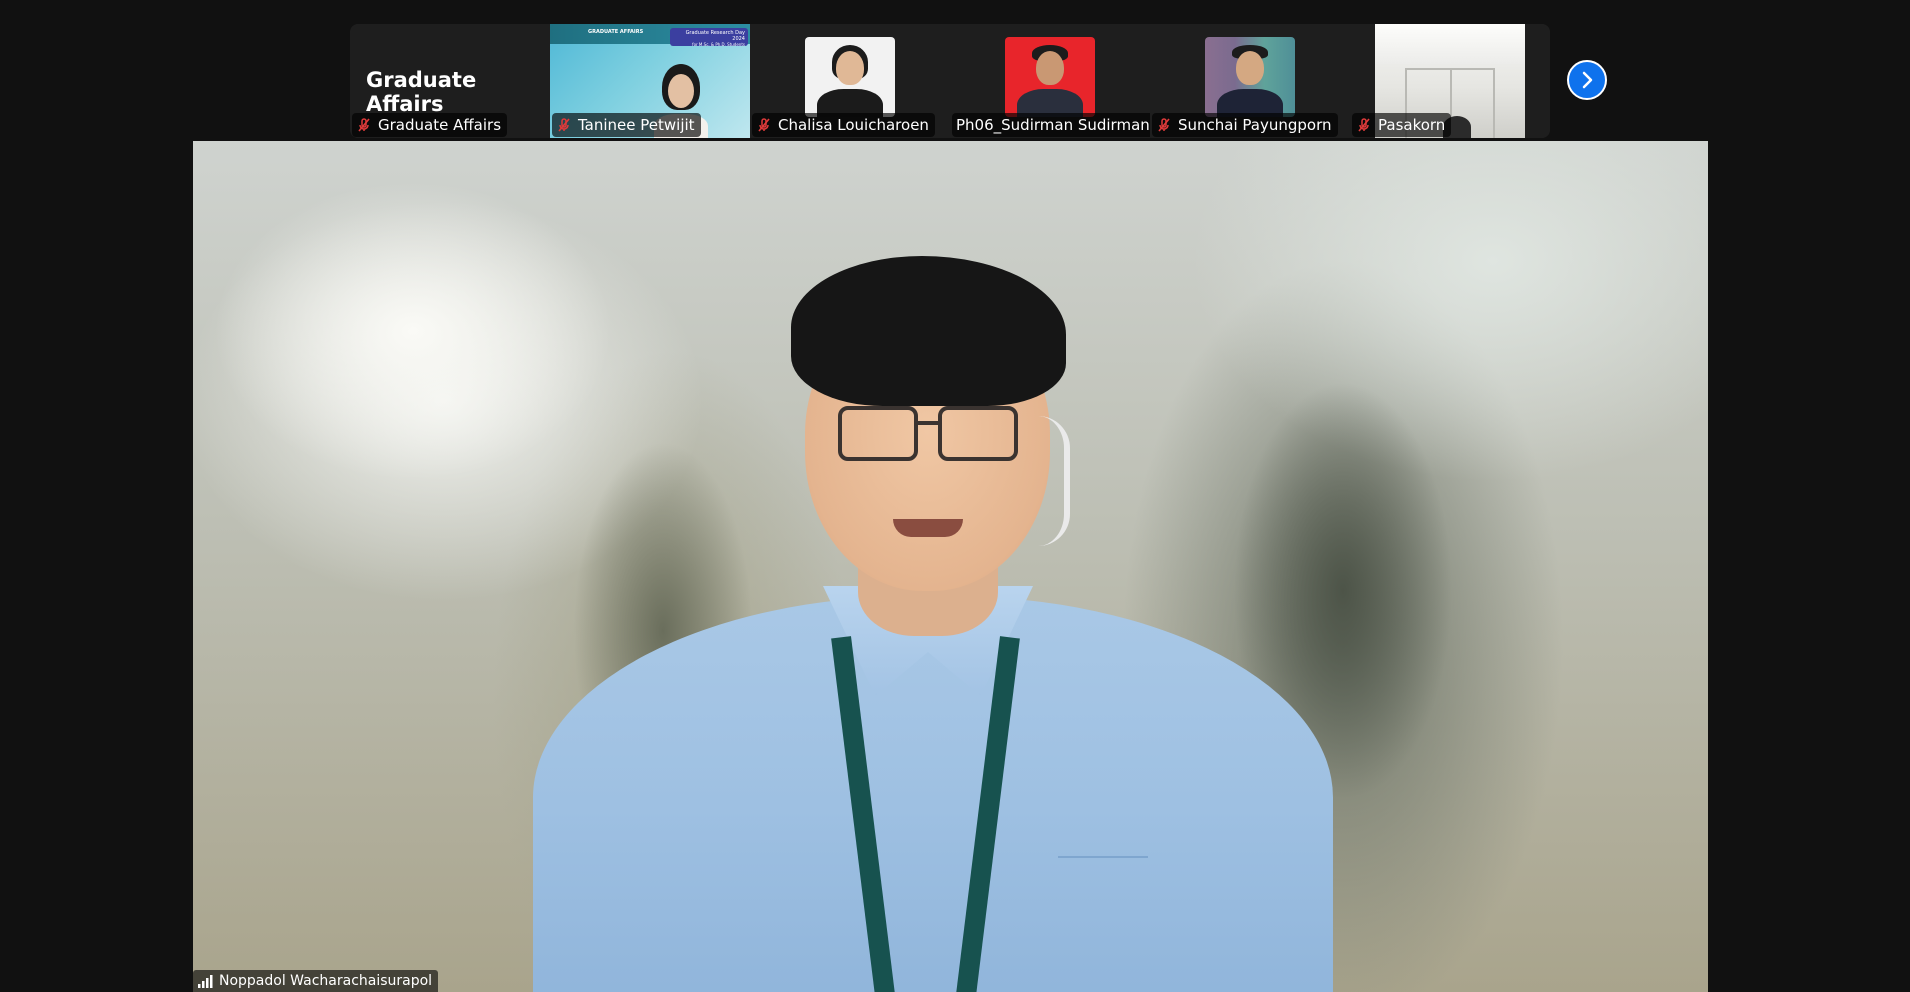 This screenshot has height=992, width=1910. What do you see at coordinates (1054, 481) in the screenshot?
I see `speaker-headset` at bounding box center [1054, 481].